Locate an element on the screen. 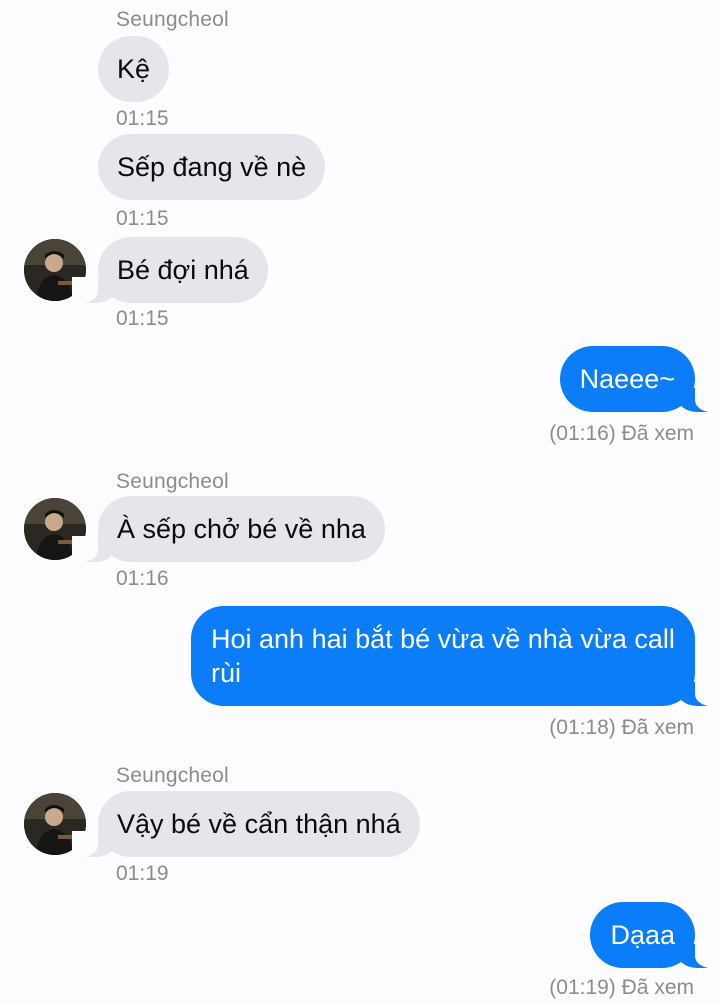 The width and height of the screenshot is (720, 1004). received-message-bubble: Vậy bé về cẩn thận nhá is located at coordinates (246, 824).